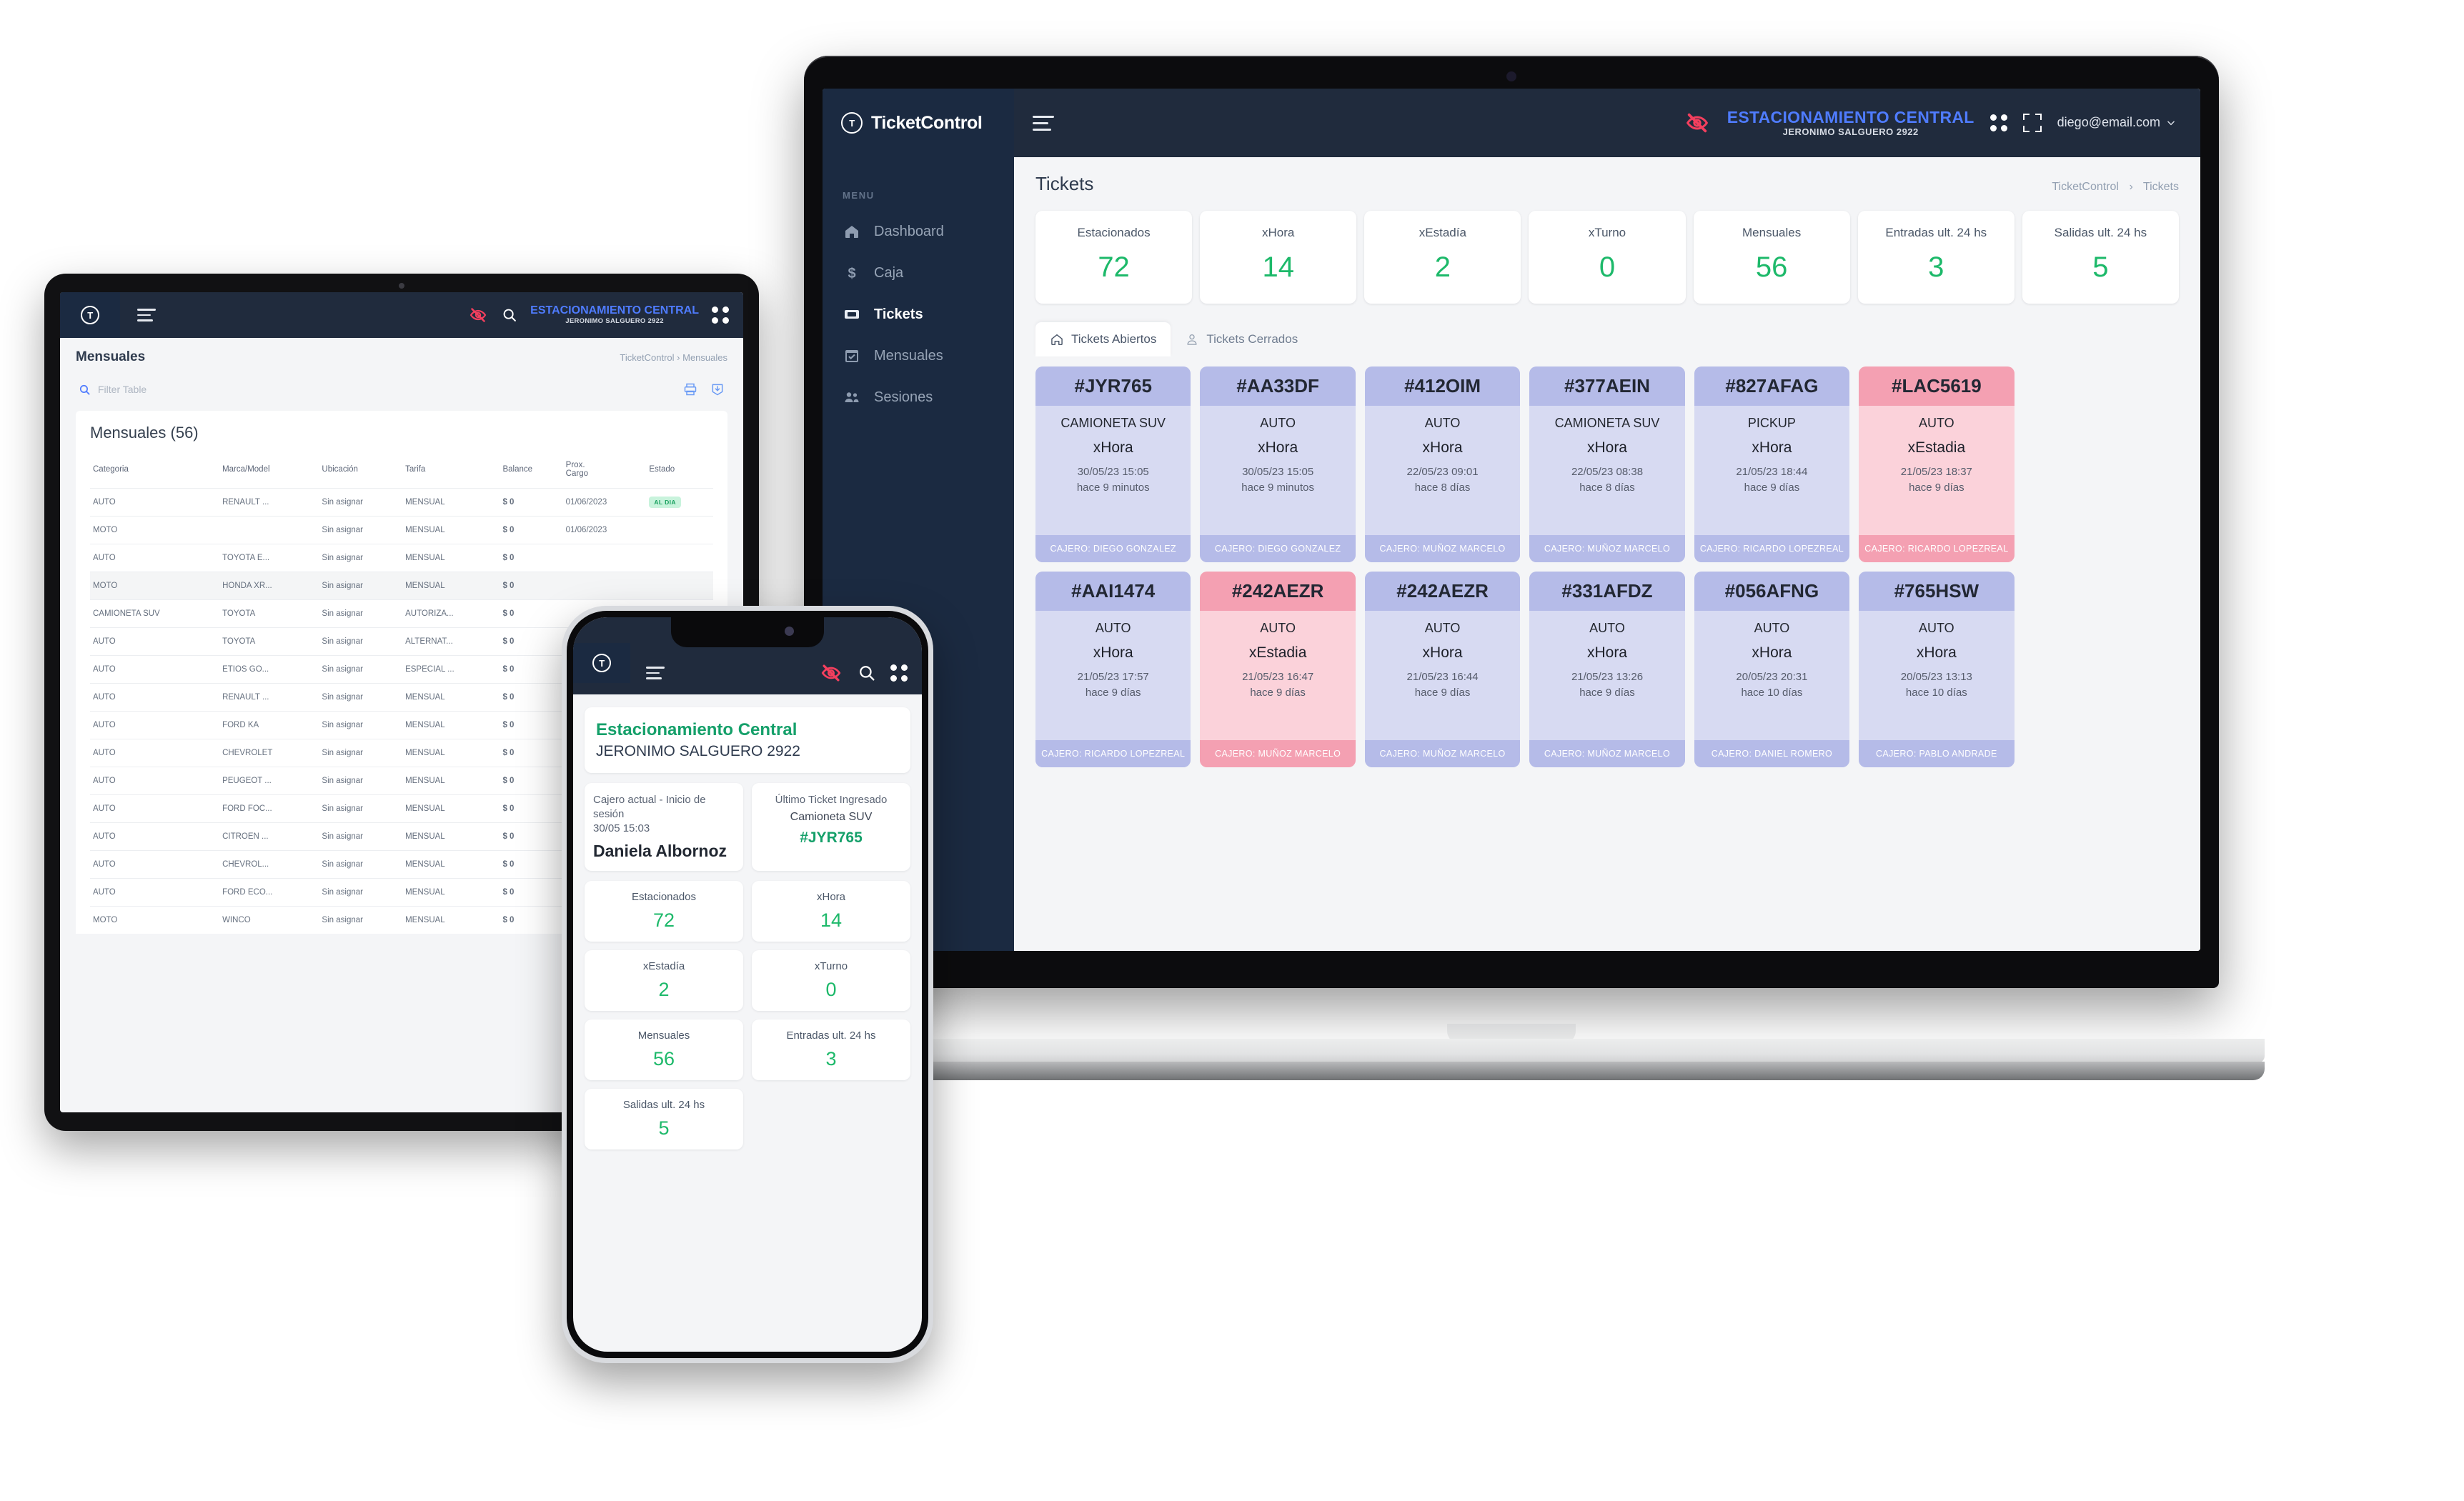 The width and height of the screenshot is (2464, 1501). I want to click on stat-card: Estacionados 72, so click(1114, 257).